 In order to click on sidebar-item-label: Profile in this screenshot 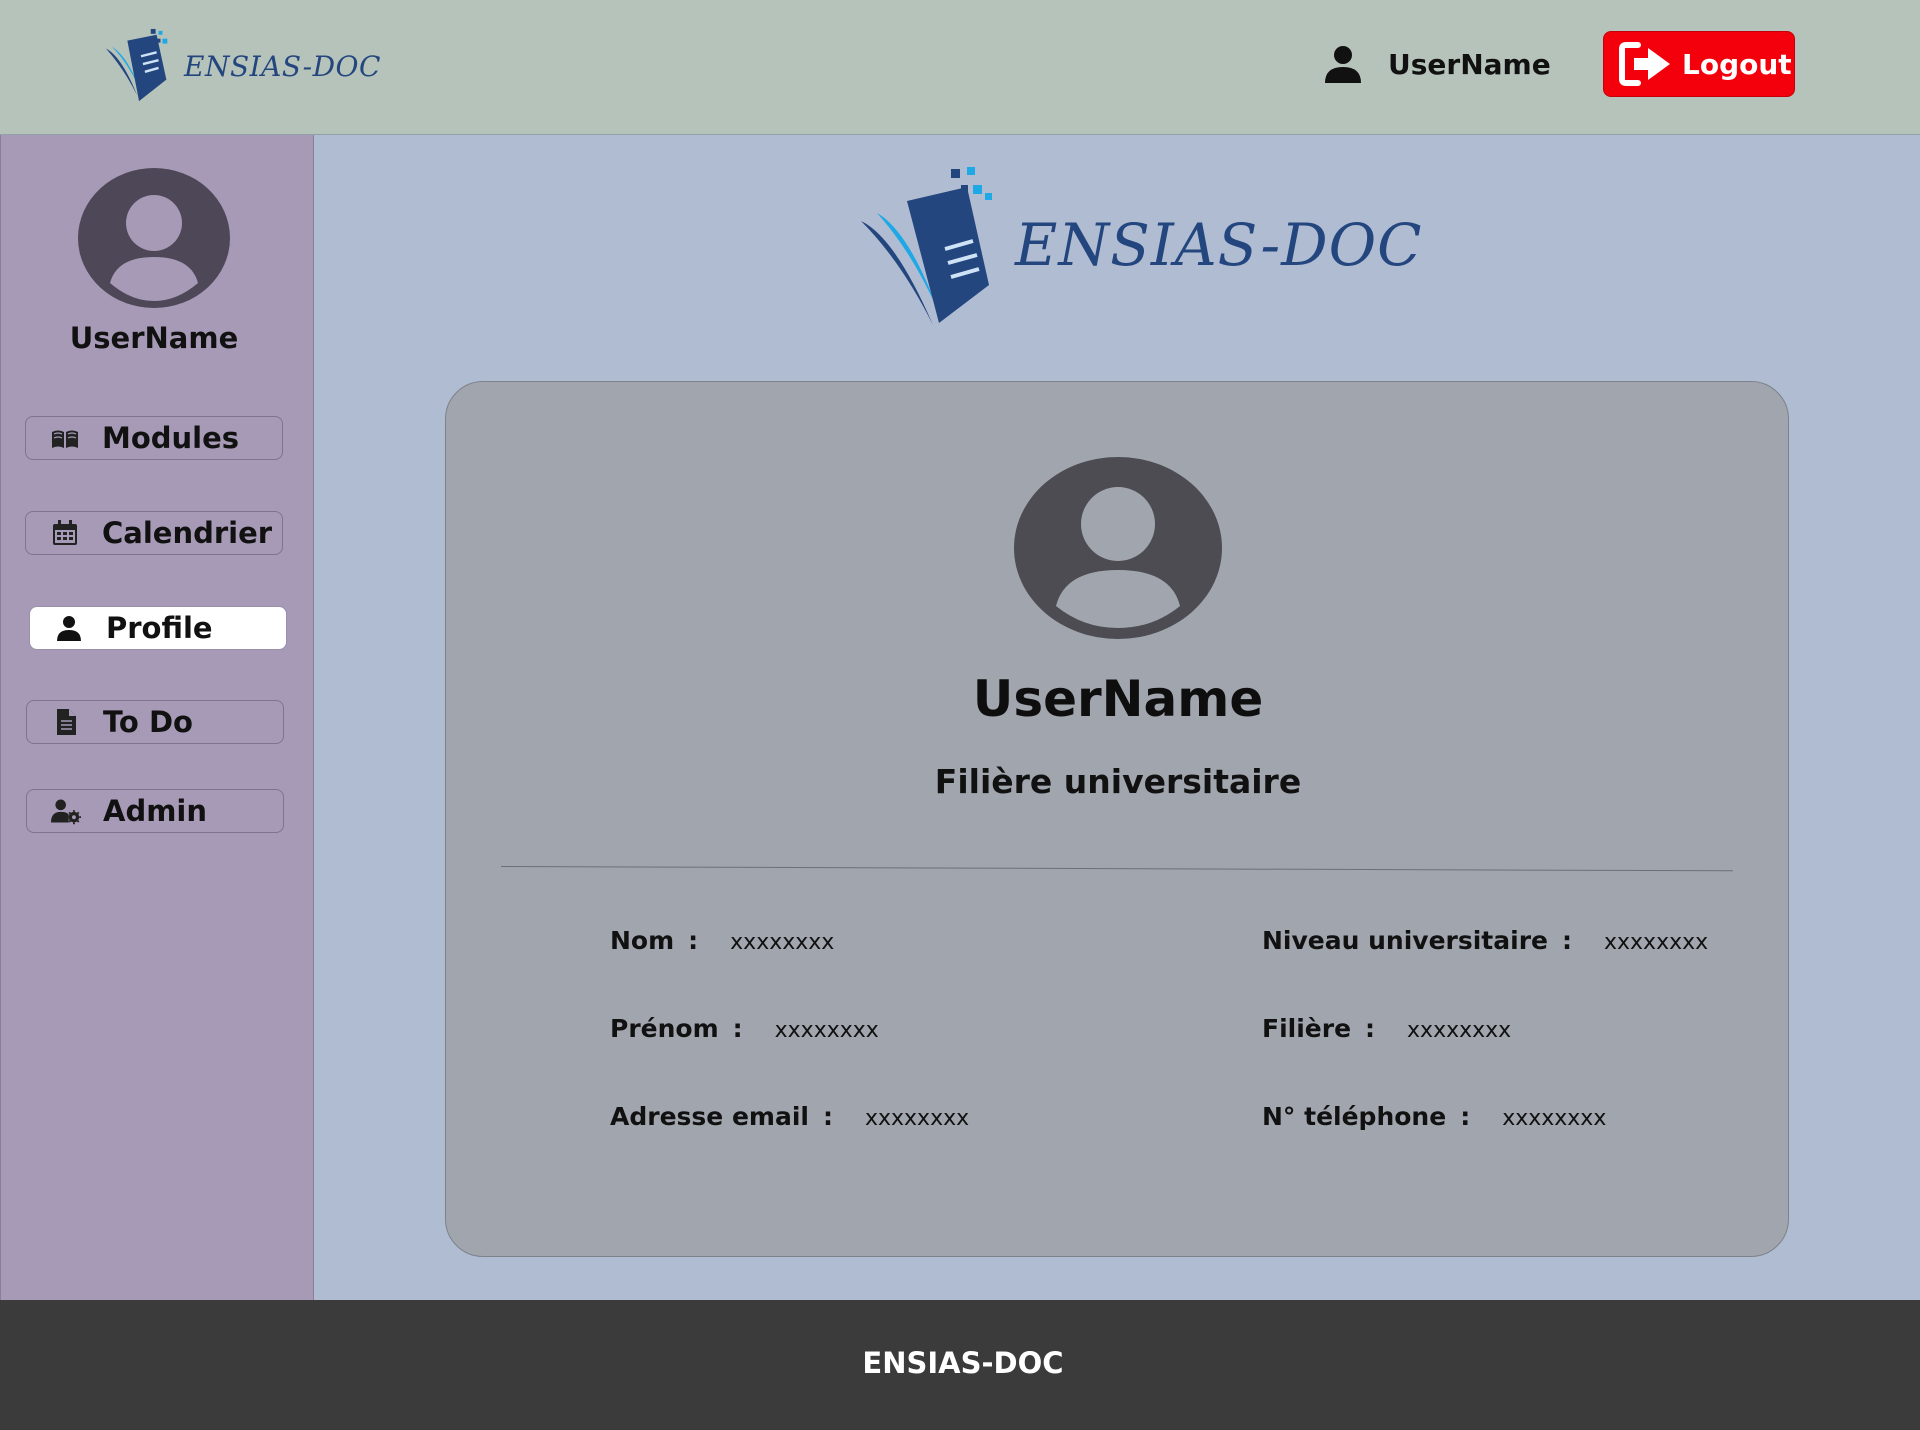, I will do `click(159, 628)`.